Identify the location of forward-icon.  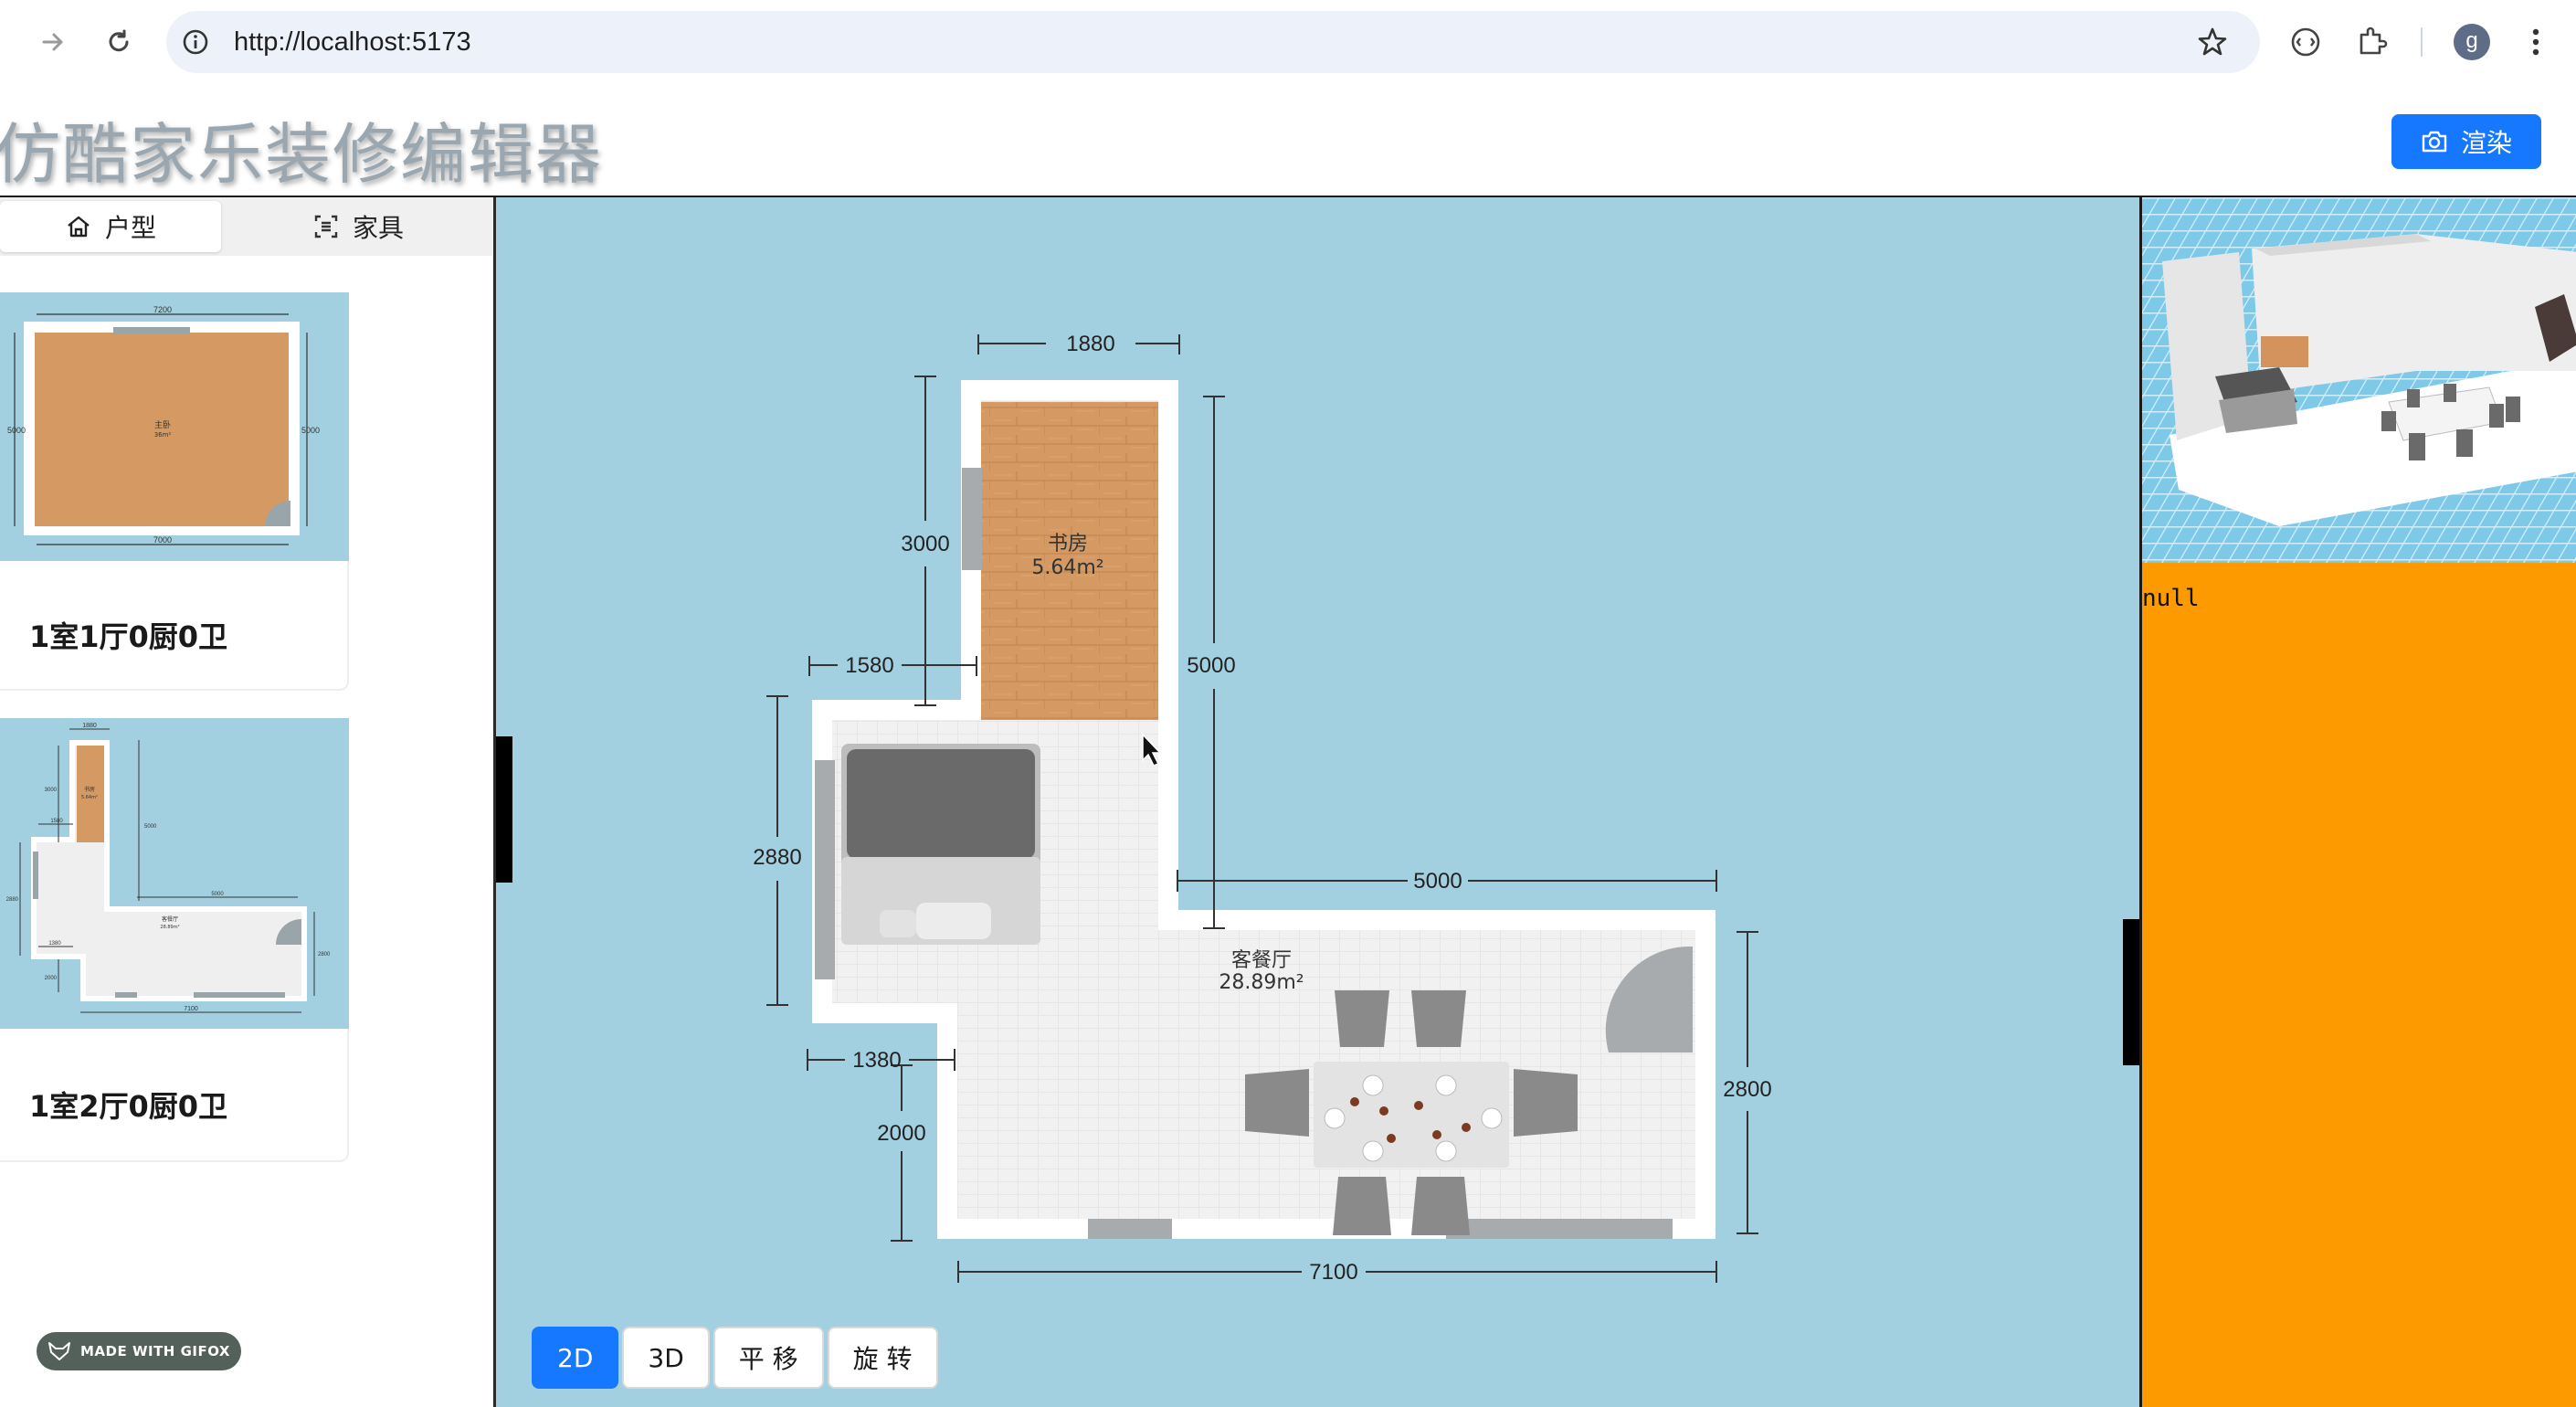
(52, 42).